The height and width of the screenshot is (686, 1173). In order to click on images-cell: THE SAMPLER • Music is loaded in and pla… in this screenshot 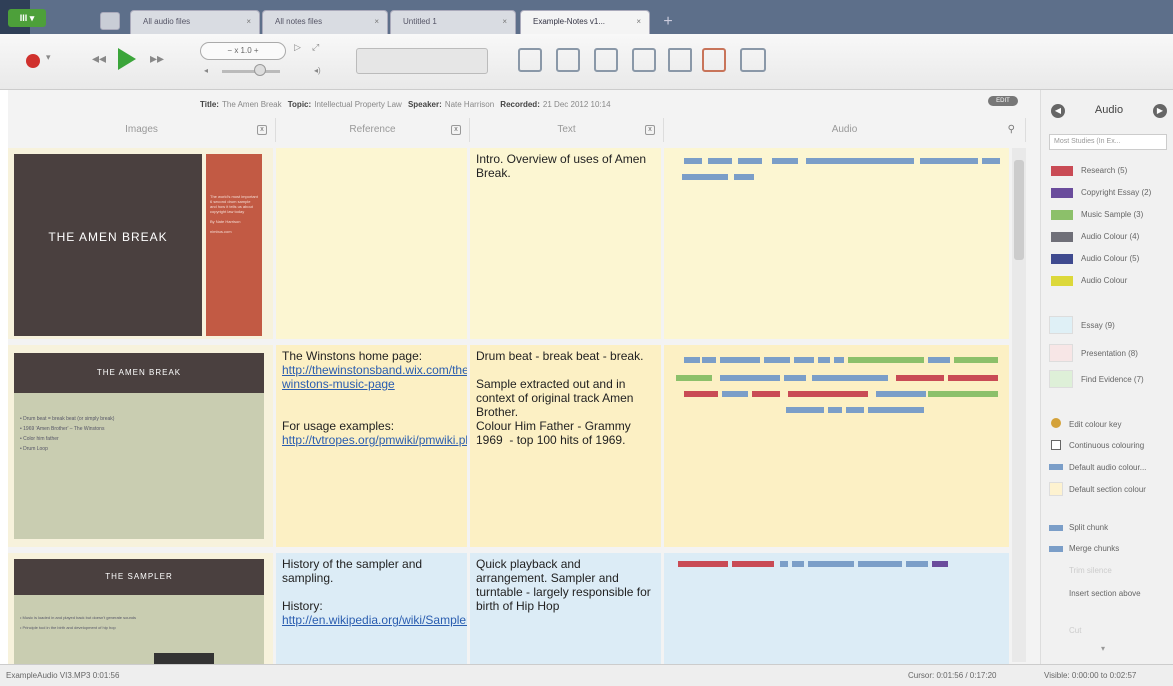, I will do `click(142, 608)`.